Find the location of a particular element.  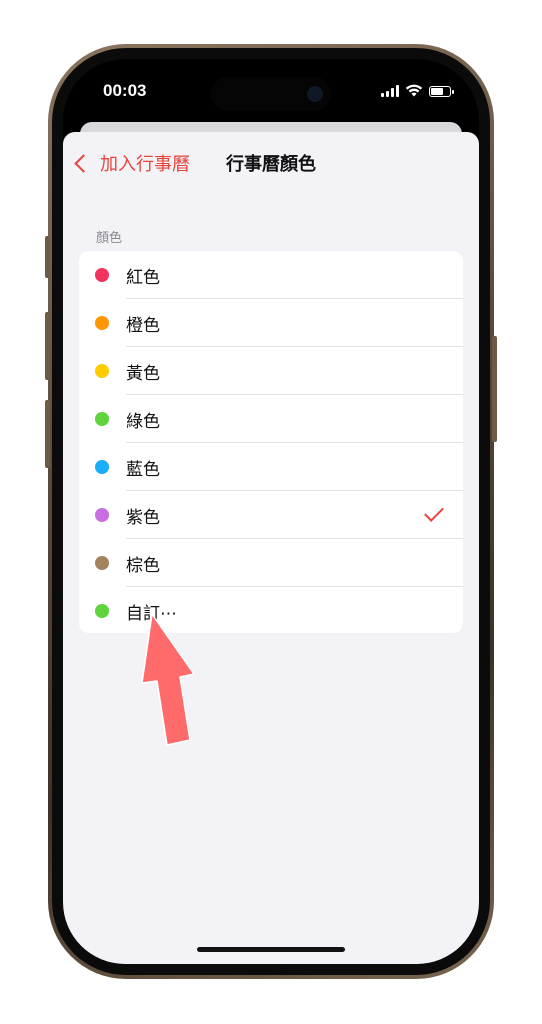

volume-up-button is located at coordinates (47, 346).